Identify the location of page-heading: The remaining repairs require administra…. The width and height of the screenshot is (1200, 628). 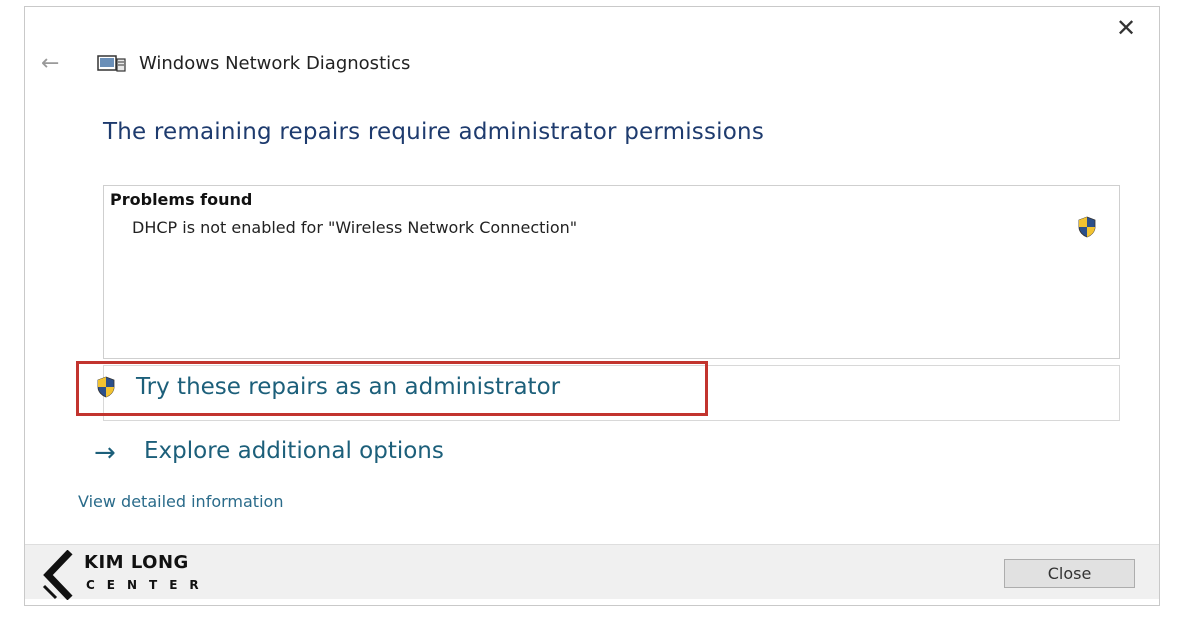
(433, 132).